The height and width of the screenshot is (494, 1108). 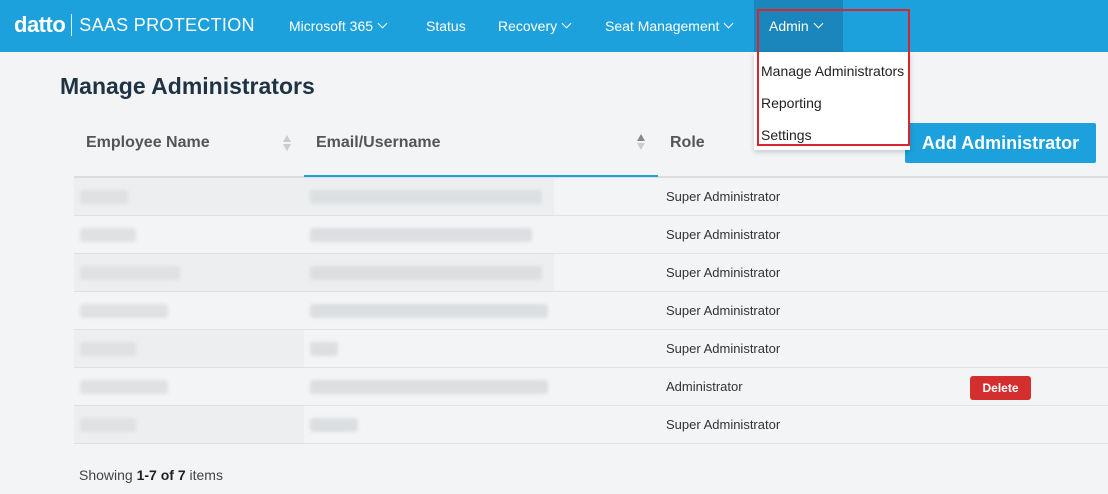 I want to click on role-cell: Administrator, so click(x=704, y=386).